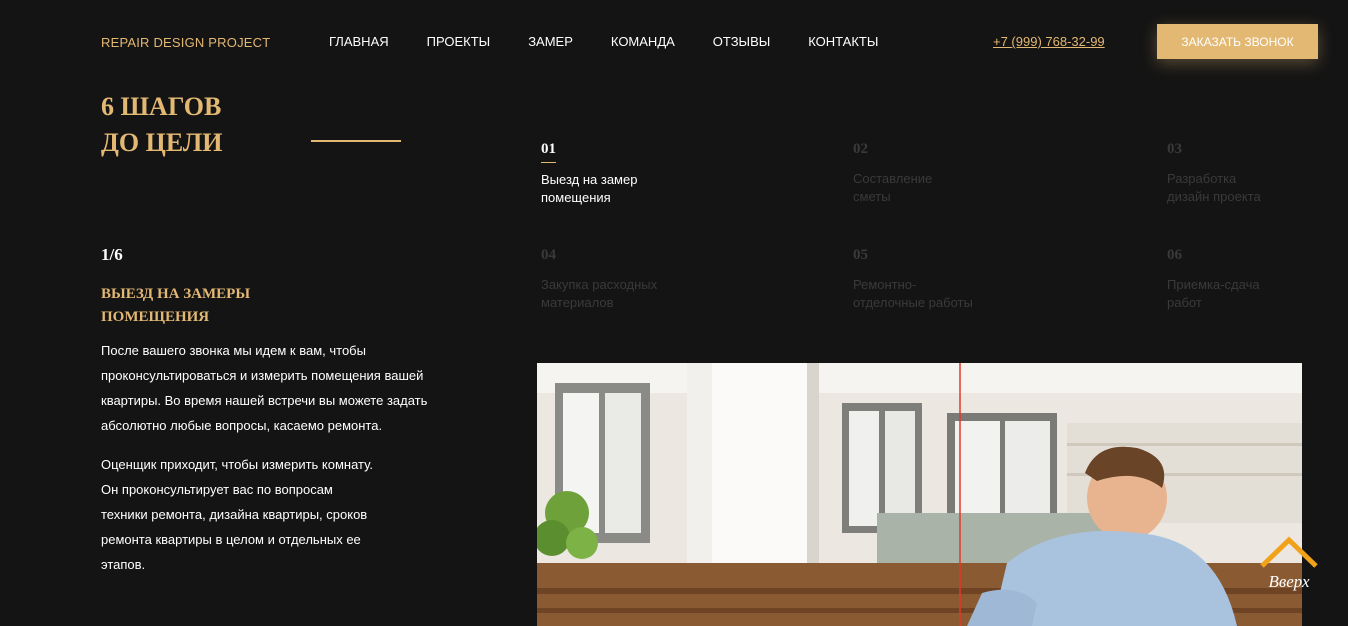  Describe the element at coordinates (231, 306) in the screenshot. I see `step-heading: ВЫЕЗД НА ЗАМЕРЫ ПОМЕЩЕНИЯ` at that location.